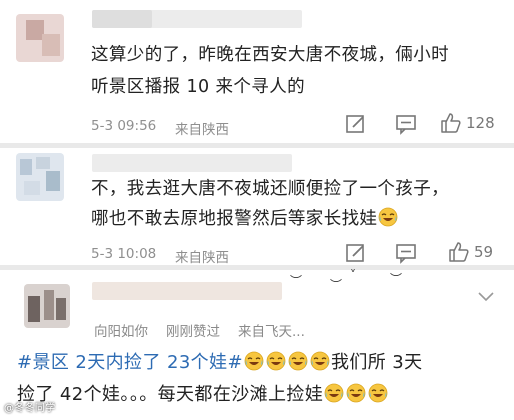 The width and height of the screenshot is (514, 420). I want to click on comment-time: 5-3 09:56, so click(124, 126).